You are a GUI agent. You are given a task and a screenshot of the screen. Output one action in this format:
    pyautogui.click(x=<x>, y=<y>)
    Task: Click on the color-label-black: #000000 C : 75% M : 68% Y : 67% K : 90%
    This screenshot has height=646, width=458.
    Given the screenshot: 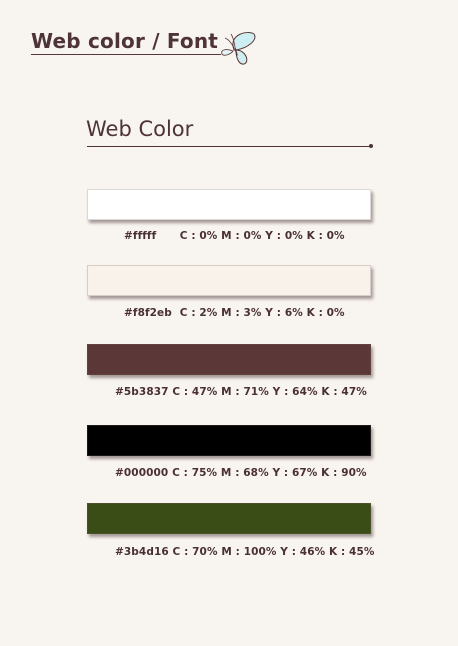 What is the action you would take?
    pyautogui.click(x=241, y=473)
    